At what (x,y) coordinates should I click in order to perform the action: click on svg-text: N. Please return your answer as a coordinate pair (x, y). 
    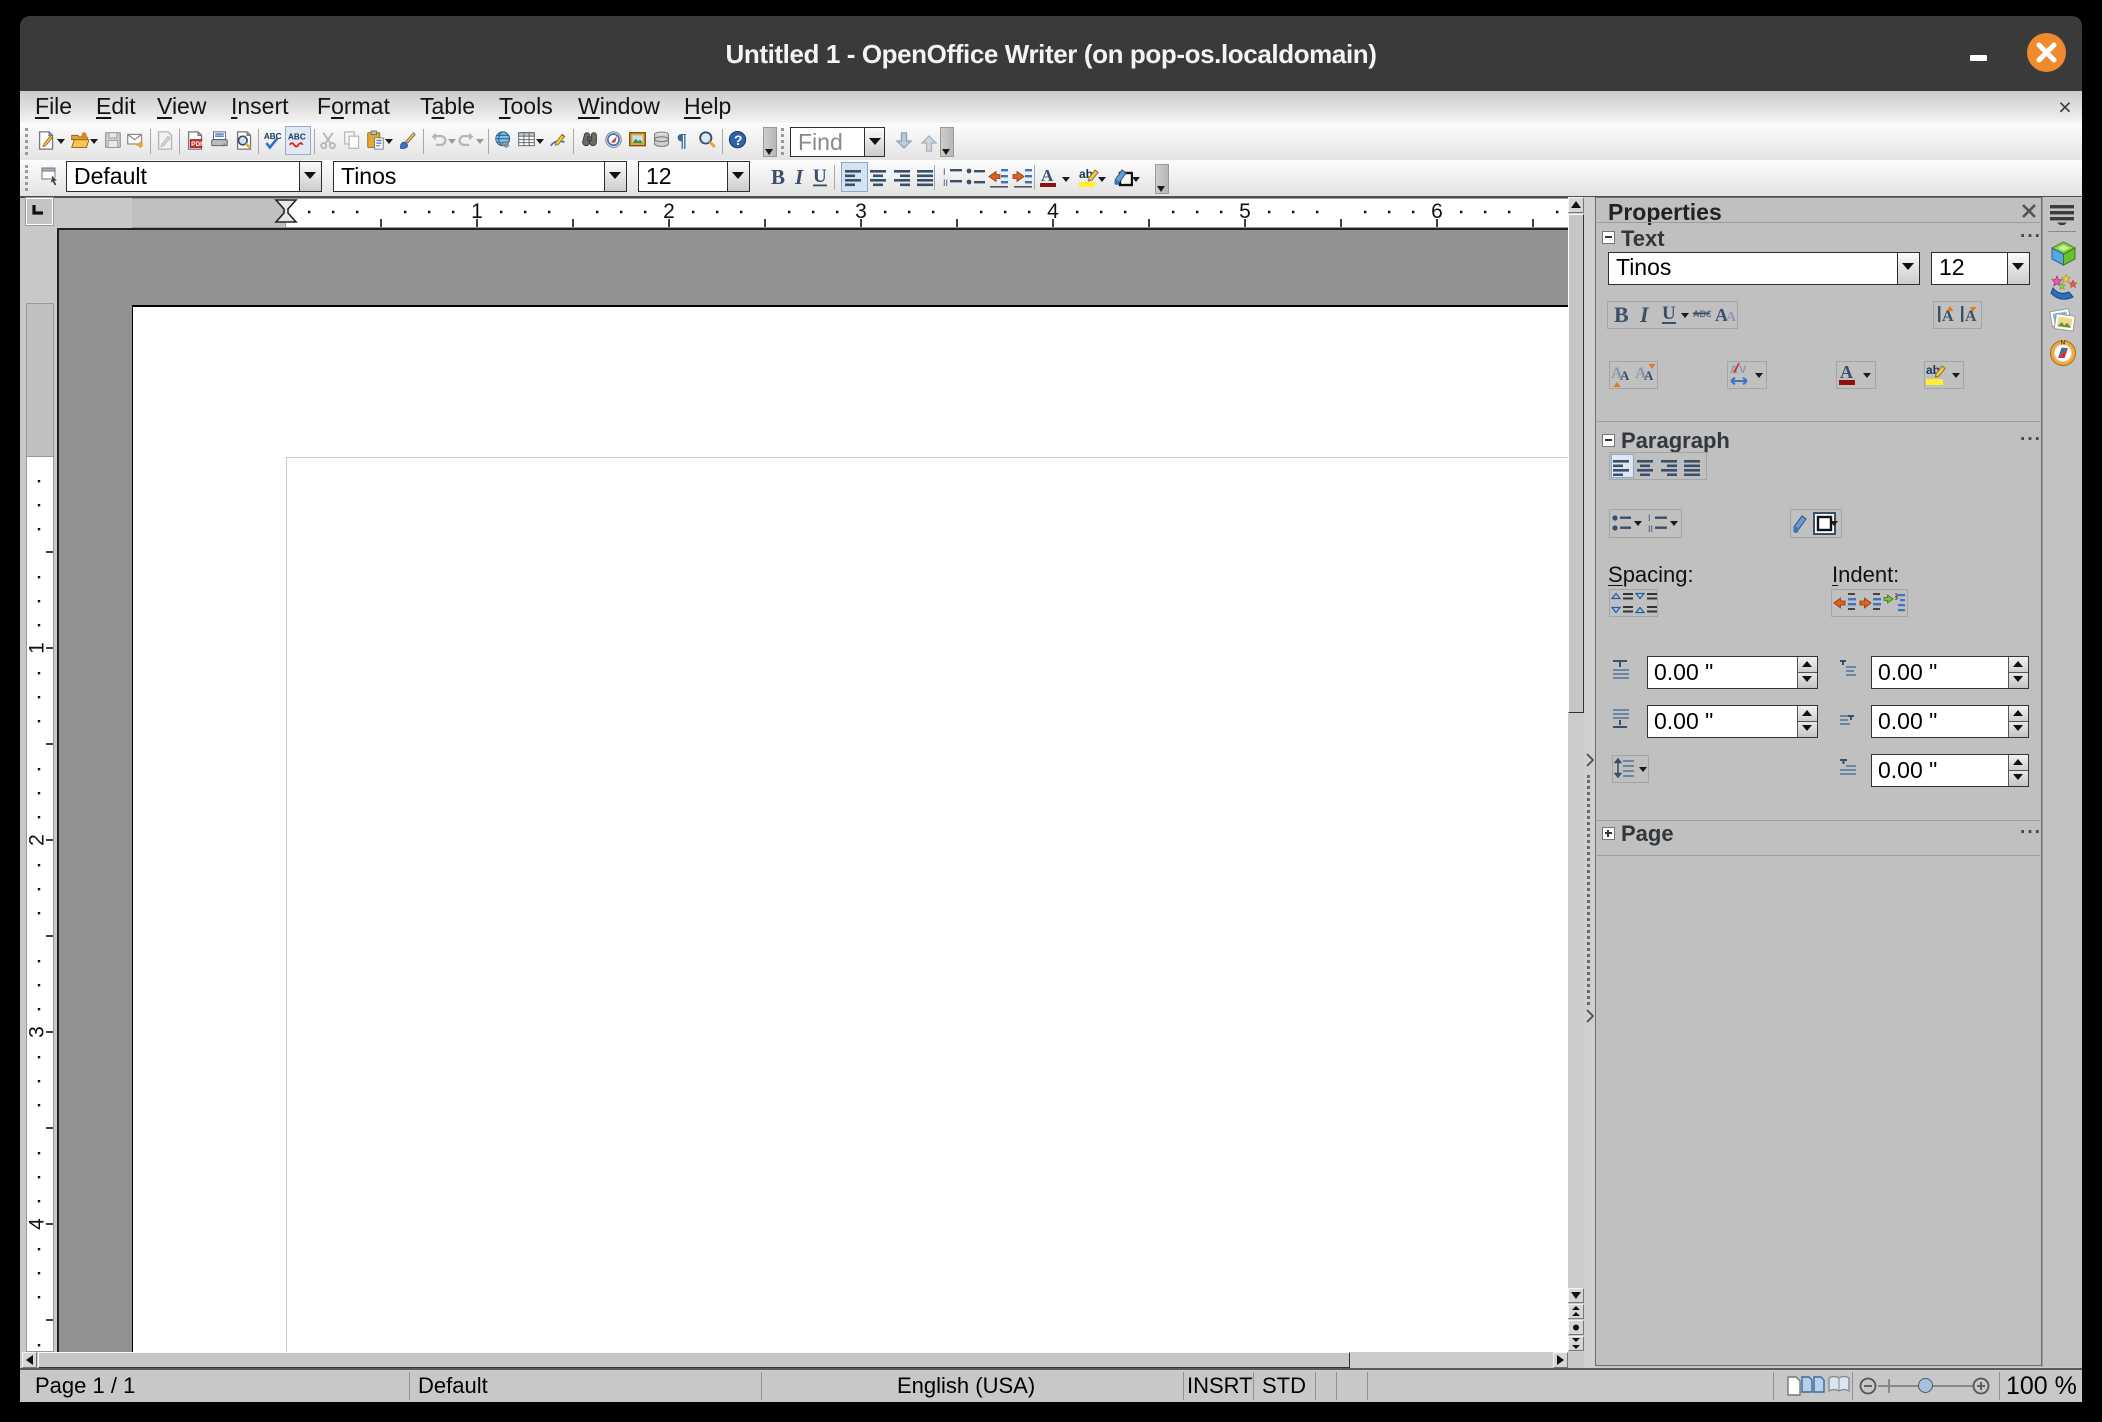
    Looking at the image, I should click on (2063, 344).